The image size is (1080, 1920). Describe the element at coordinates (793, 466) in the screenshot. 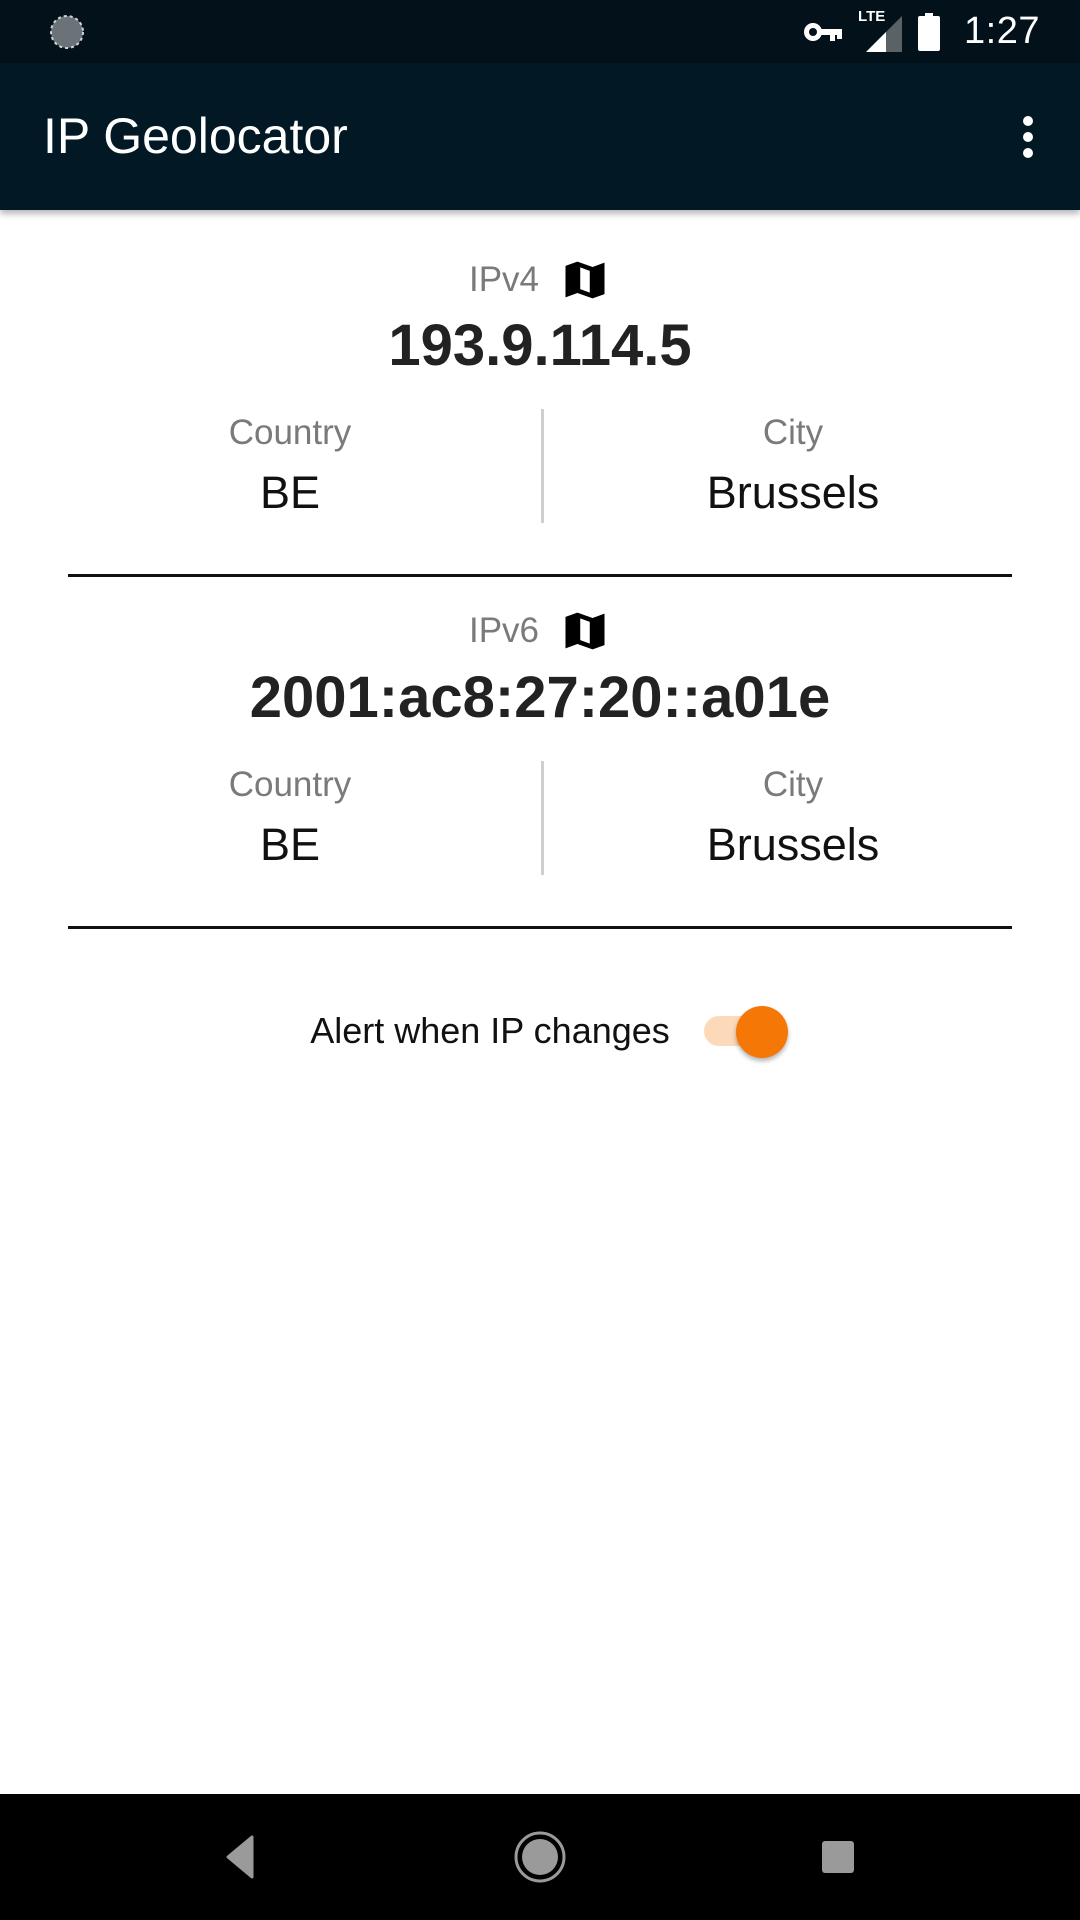

I see `ipv4-city: City Brussels` at that location.